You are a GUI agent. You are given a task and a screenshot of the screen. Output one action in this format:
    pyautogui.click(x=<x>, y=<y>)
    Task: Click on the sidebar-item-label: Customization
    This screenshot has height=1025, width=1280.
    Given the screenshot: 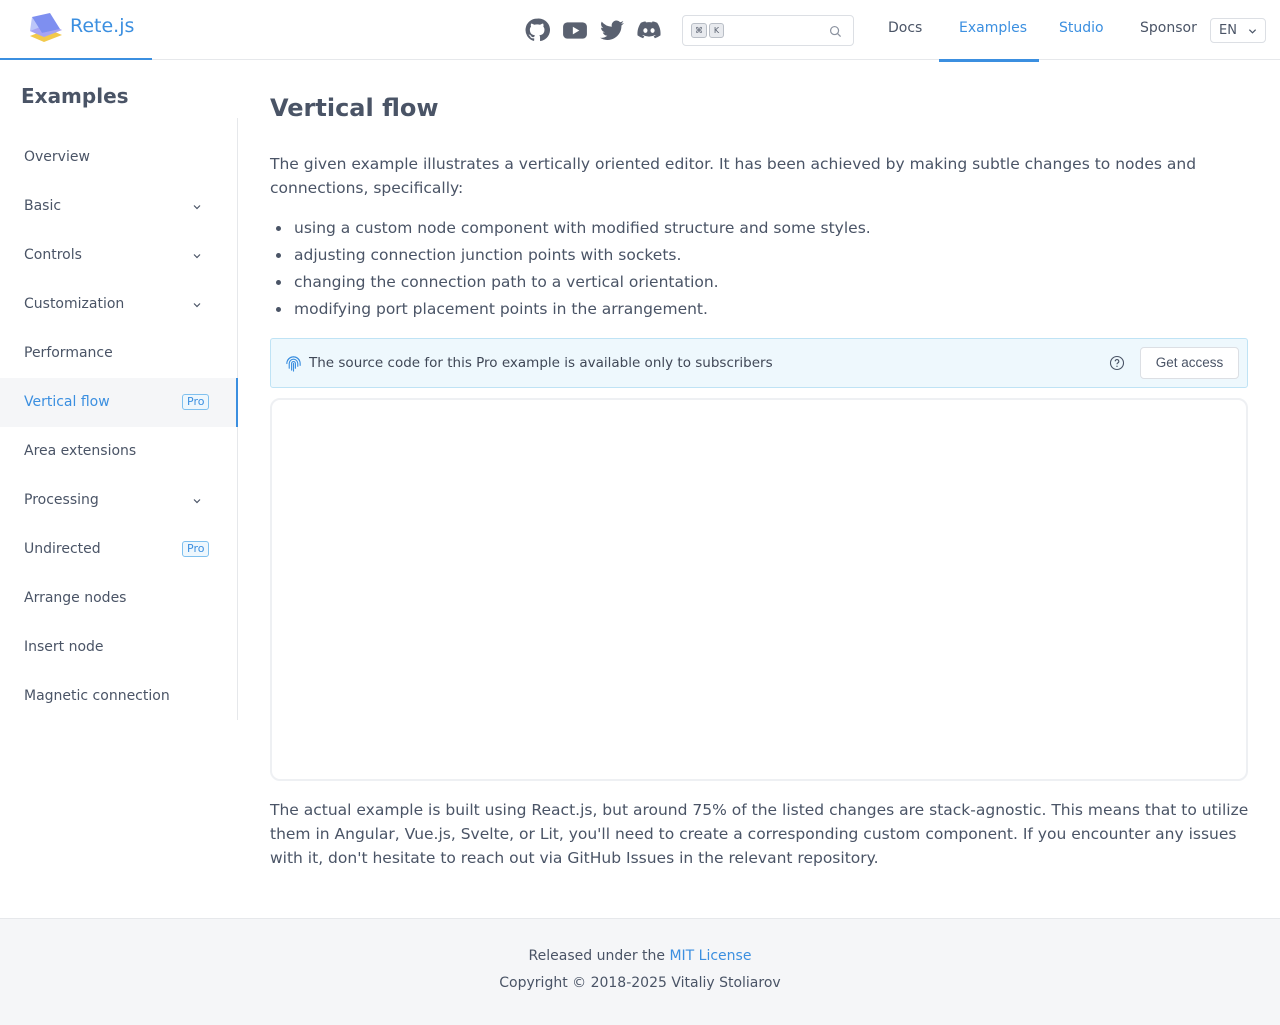 What is the action you would take?
    pyautogui.click(x=74, y=304)
    